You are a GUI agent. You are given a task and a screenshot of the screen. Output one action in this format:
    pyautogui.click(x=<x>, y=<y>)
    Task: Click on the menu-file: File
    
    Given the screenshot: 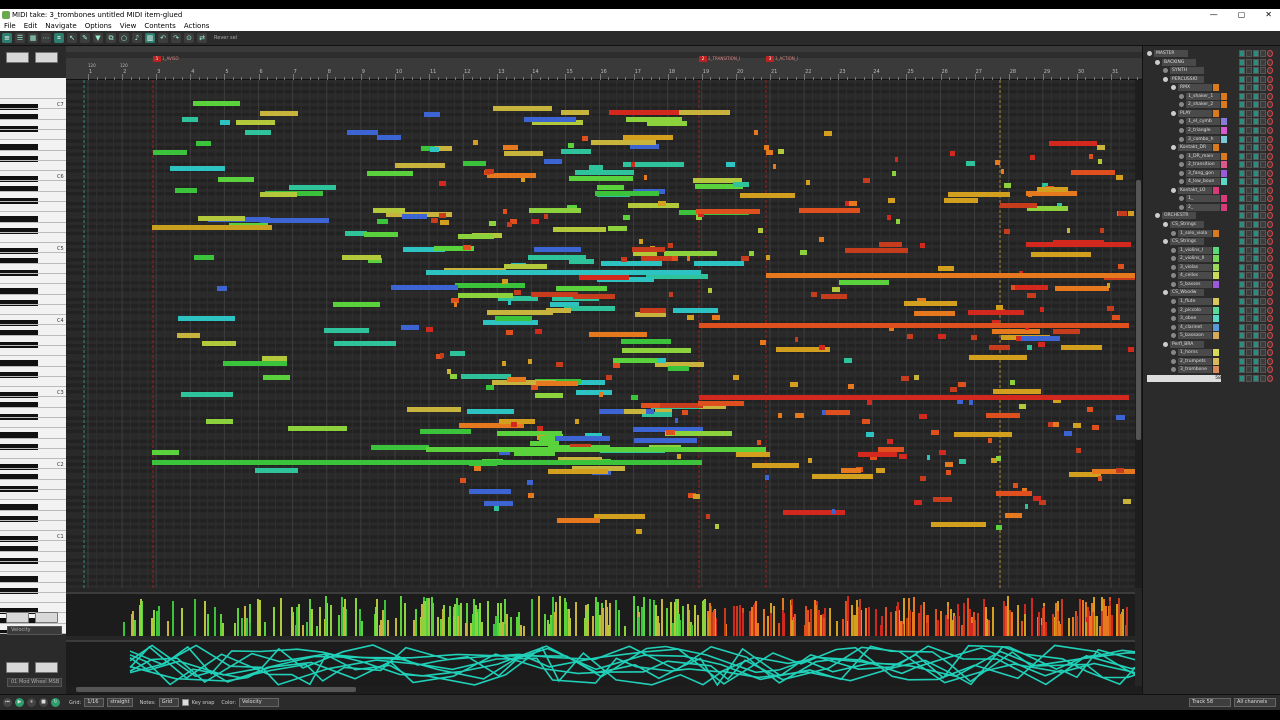 What is the action you would take?
    pyautogui.click(x=10, y=26)
    